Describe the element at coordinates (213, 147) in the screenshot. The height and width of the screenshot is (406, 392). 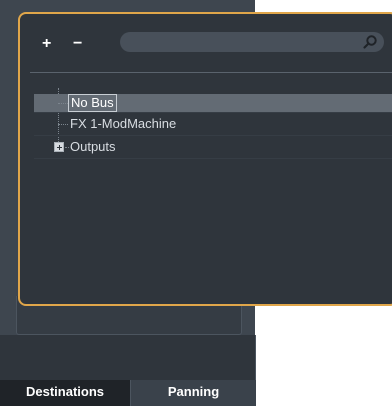
I see `tree-item-outputs: Outputs` at that location.